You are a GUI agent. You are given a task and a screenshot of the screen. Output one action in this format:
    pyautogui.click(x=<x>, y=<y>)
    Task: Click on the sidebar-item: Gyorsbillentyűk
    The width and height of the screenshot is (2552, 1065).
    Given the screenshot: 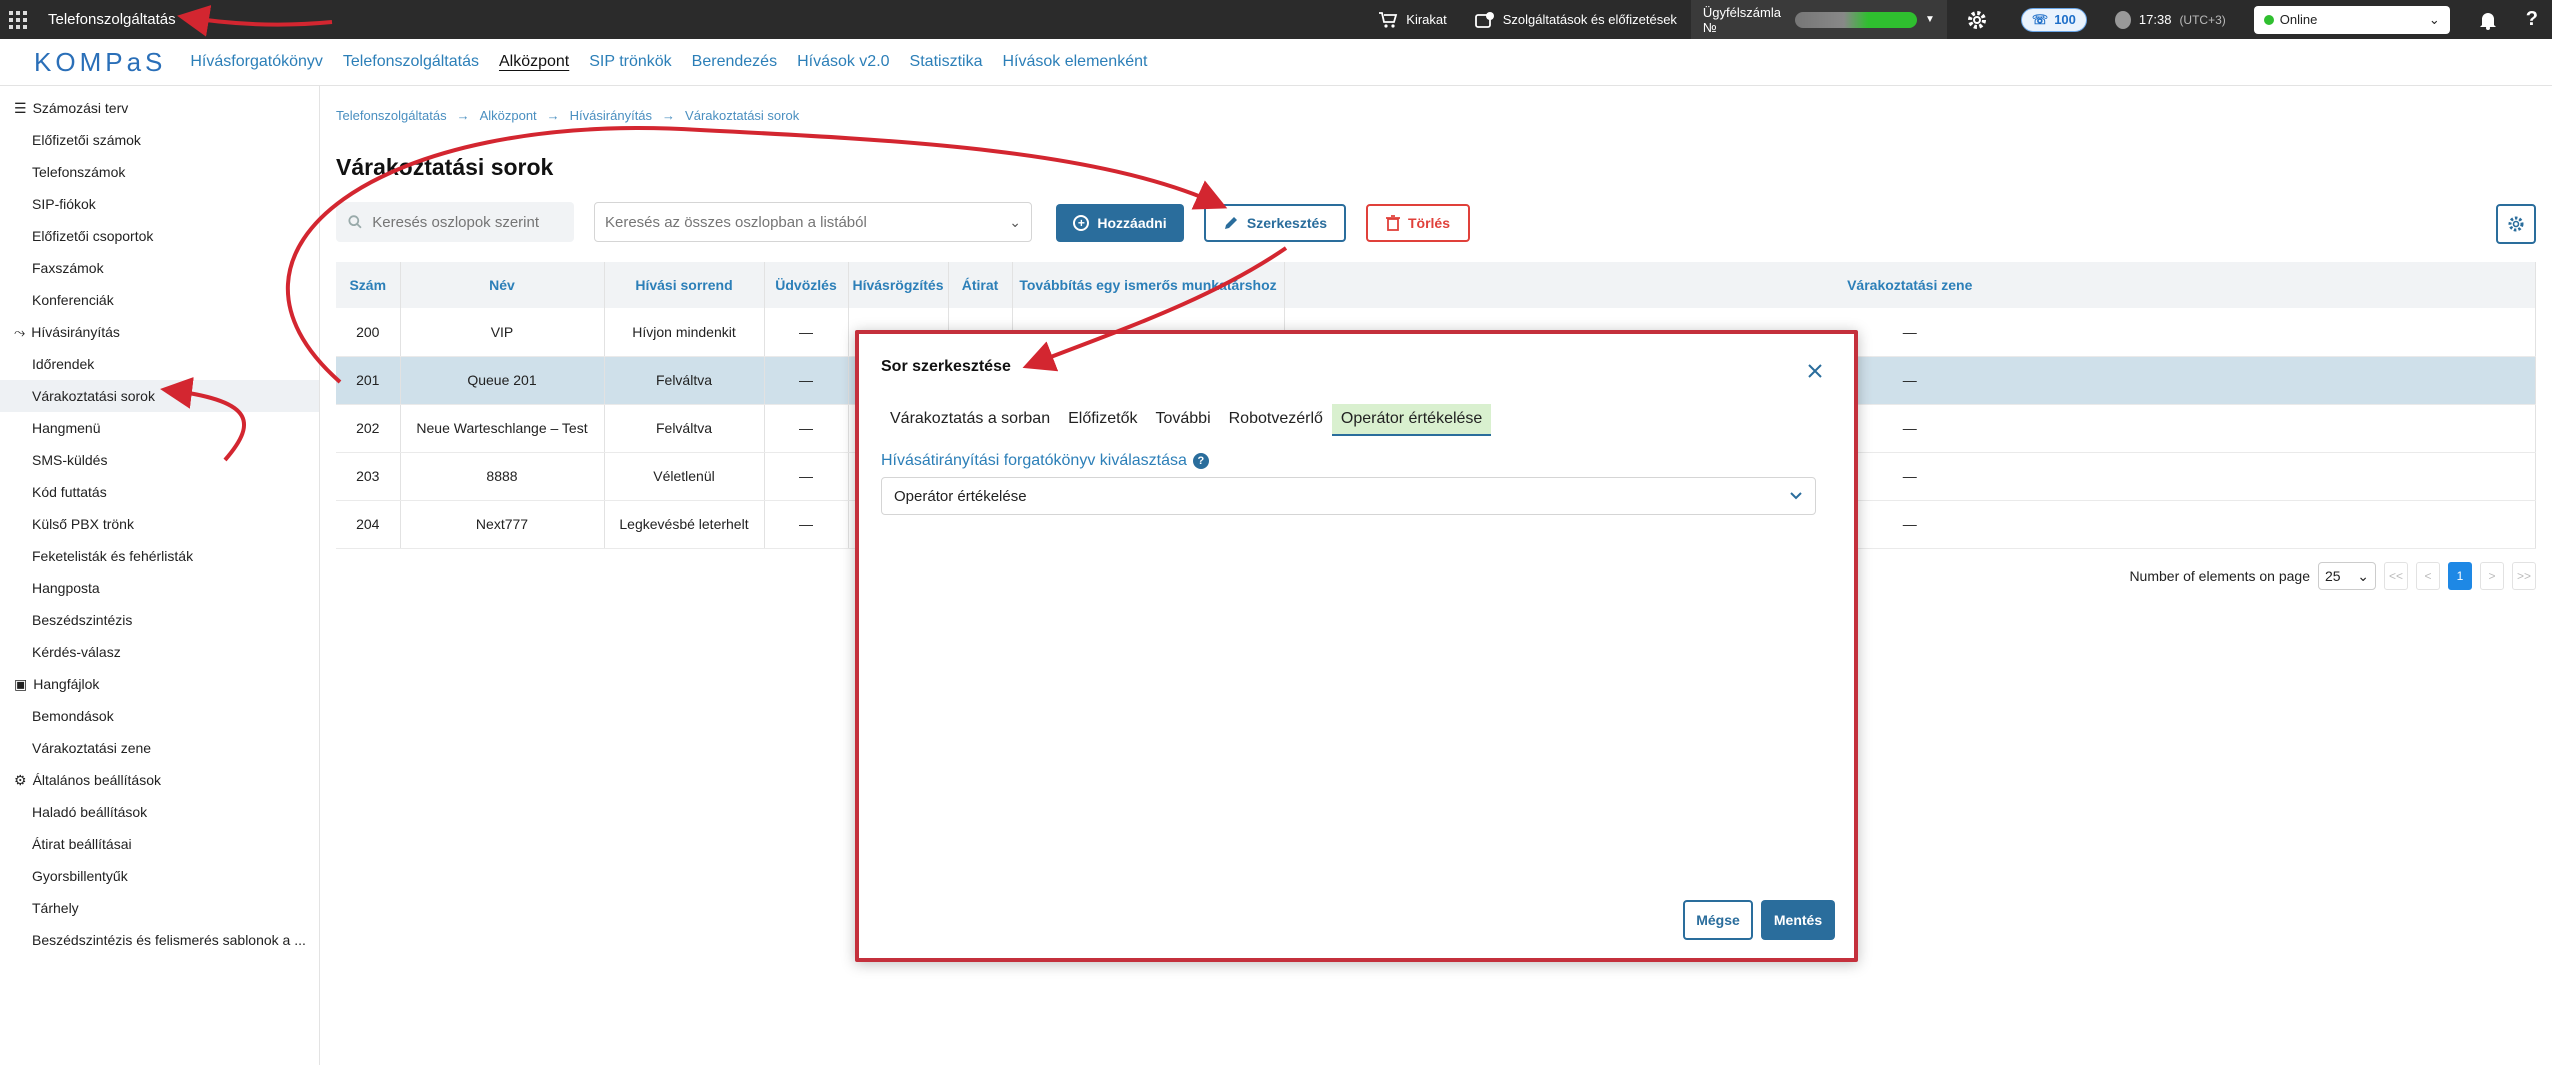 What is the action you would take?
    pyautogui.click(x=159, y=876)
    